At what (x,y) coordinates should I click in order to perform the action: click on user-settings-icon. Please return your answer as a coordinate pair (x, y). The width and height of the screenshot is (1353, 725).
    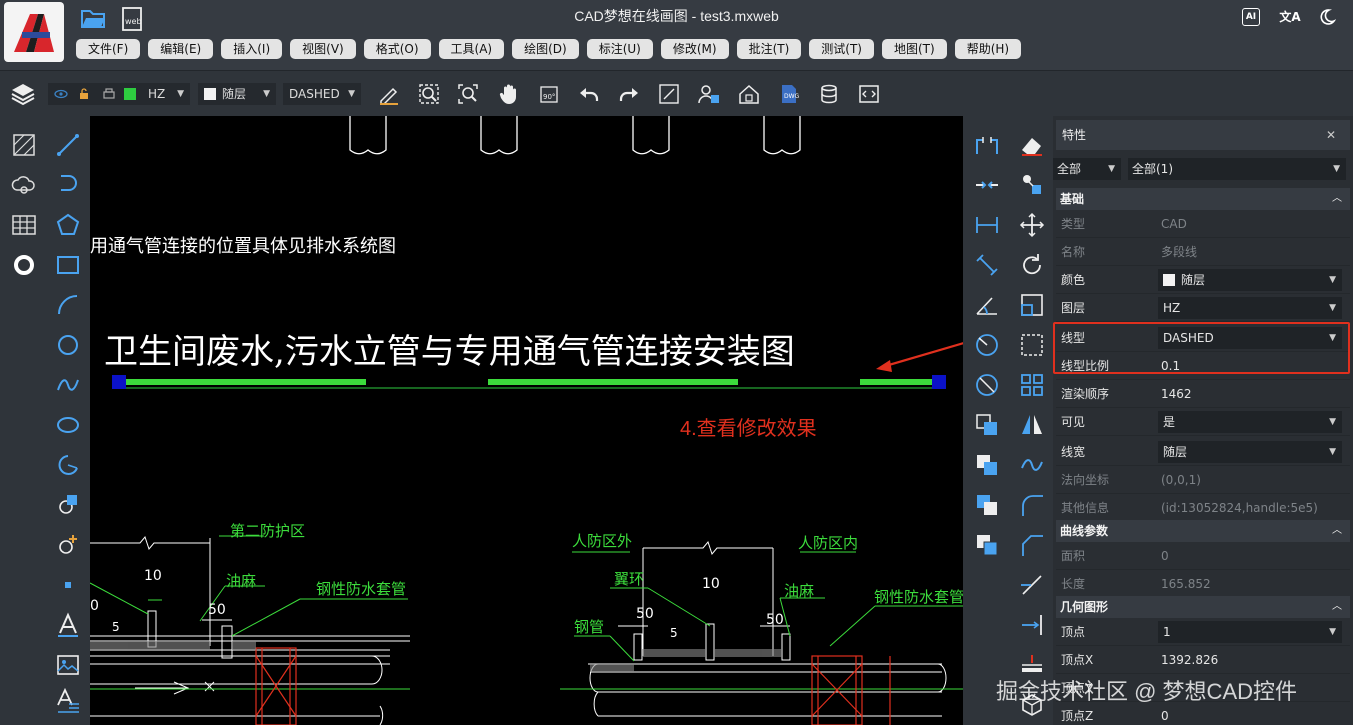
    Looking at the image, I should click on (709, 94).